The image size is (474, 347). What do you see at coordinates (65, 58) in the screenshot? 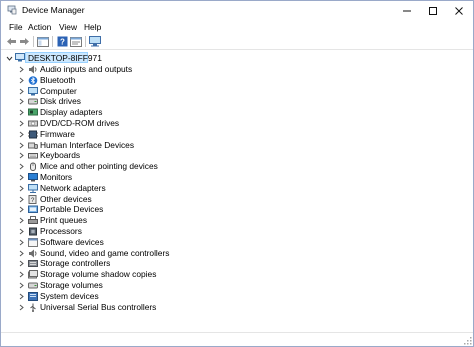
I see `root-computer-label: DESKTOP-8IFF971` at bounding box center [65, 58].